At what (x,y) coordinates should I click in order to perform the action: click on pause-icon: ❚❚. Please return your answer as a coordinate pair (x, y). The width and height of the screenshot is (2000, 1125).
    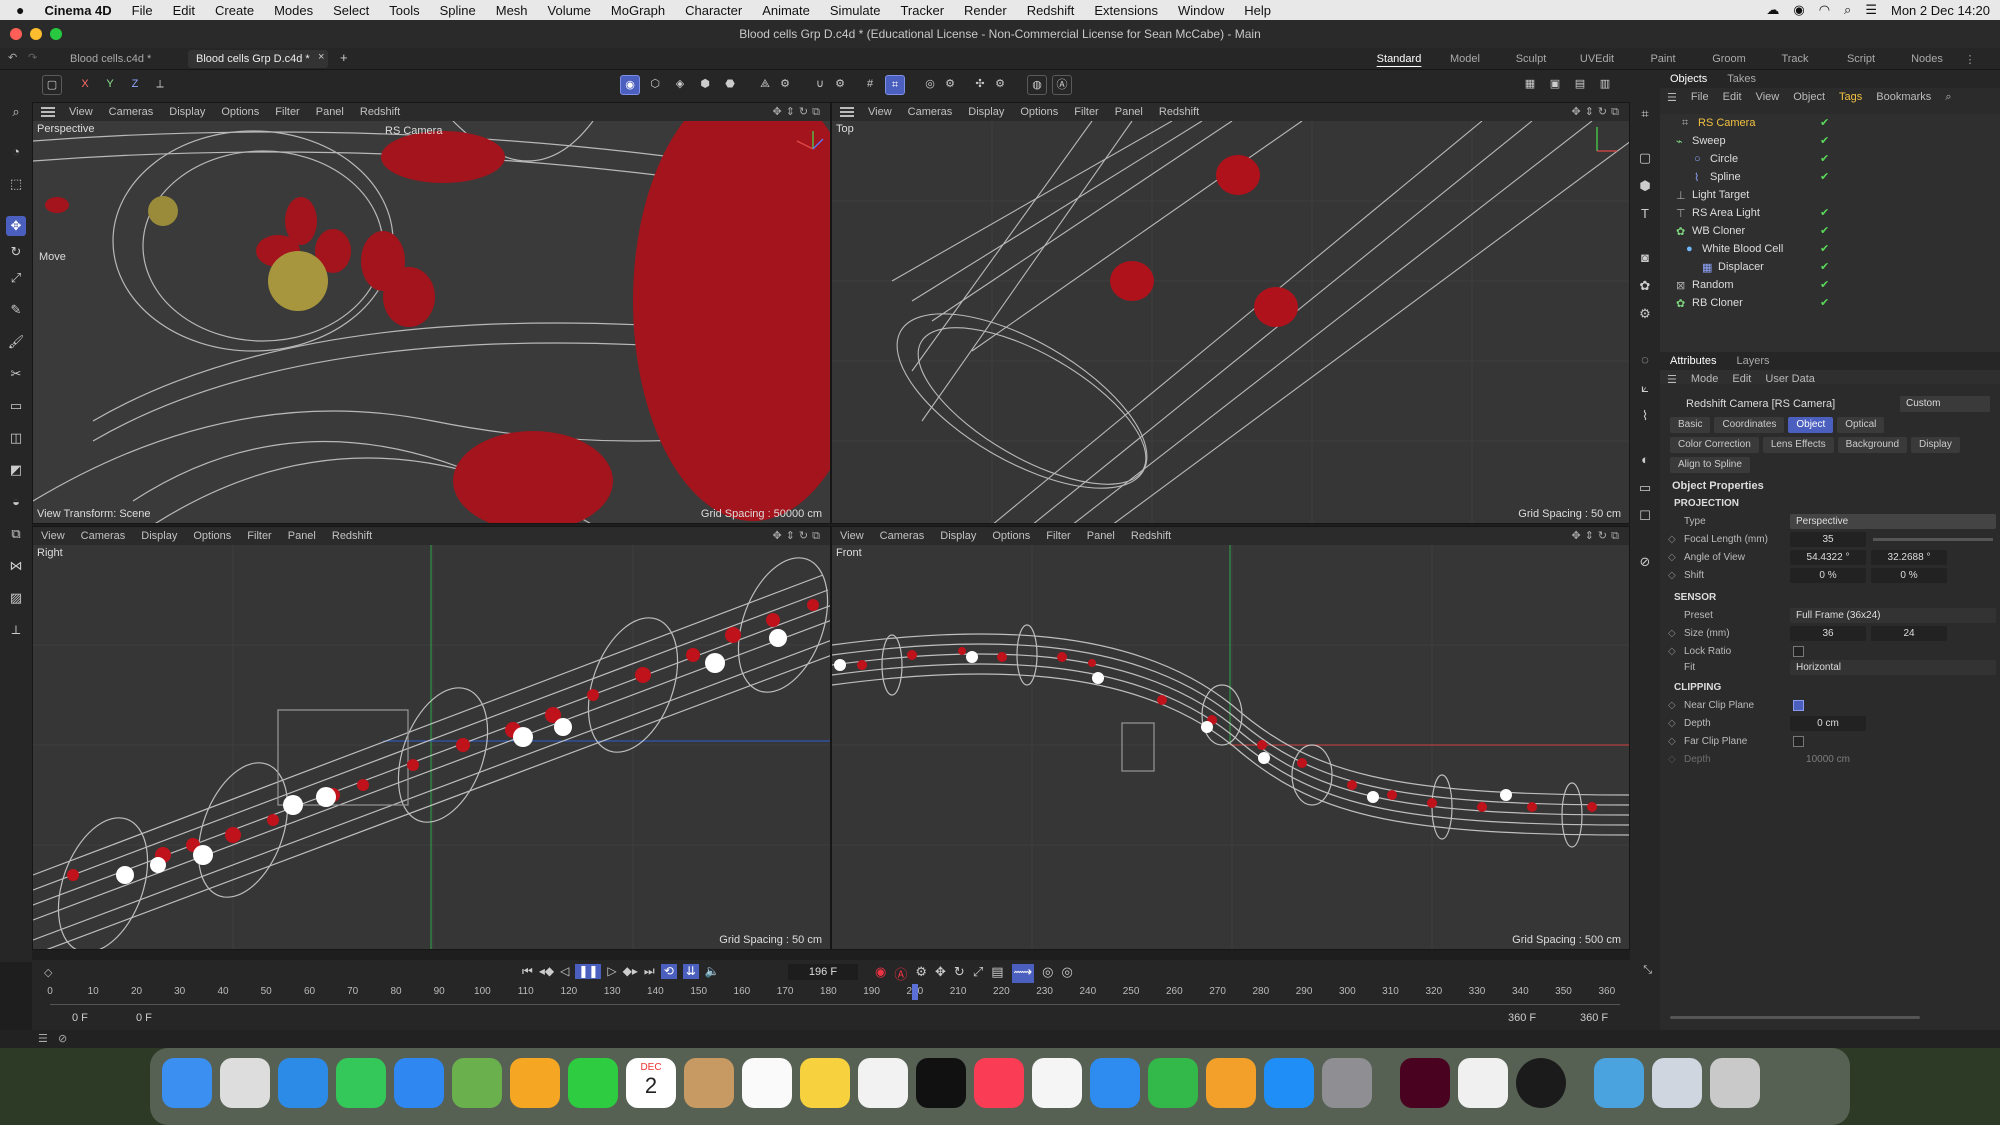
    Looking at the image, I should click on (588, 971).